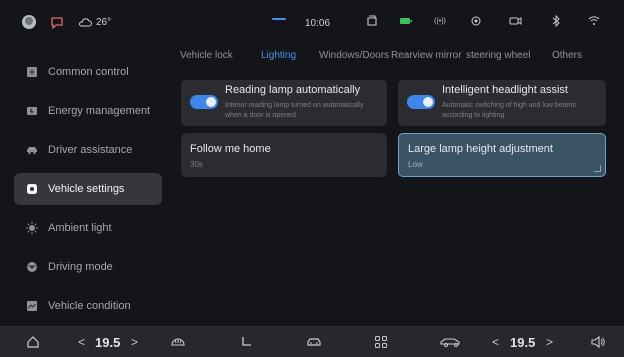 The width and height of the screenshot is (624, 357). I want to click on lamp-height-value: Low, so click(415, 164).